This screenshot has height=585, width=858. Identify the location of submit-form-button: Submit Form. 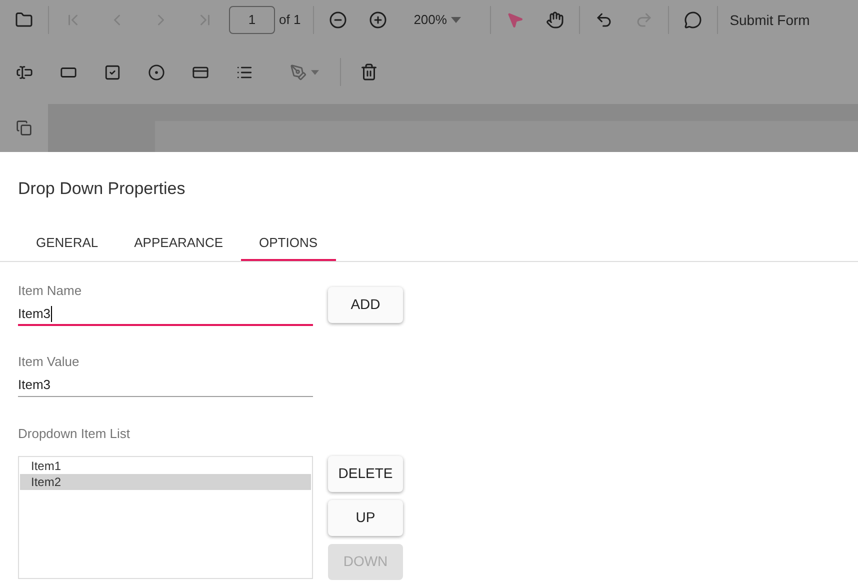
(770, 20).